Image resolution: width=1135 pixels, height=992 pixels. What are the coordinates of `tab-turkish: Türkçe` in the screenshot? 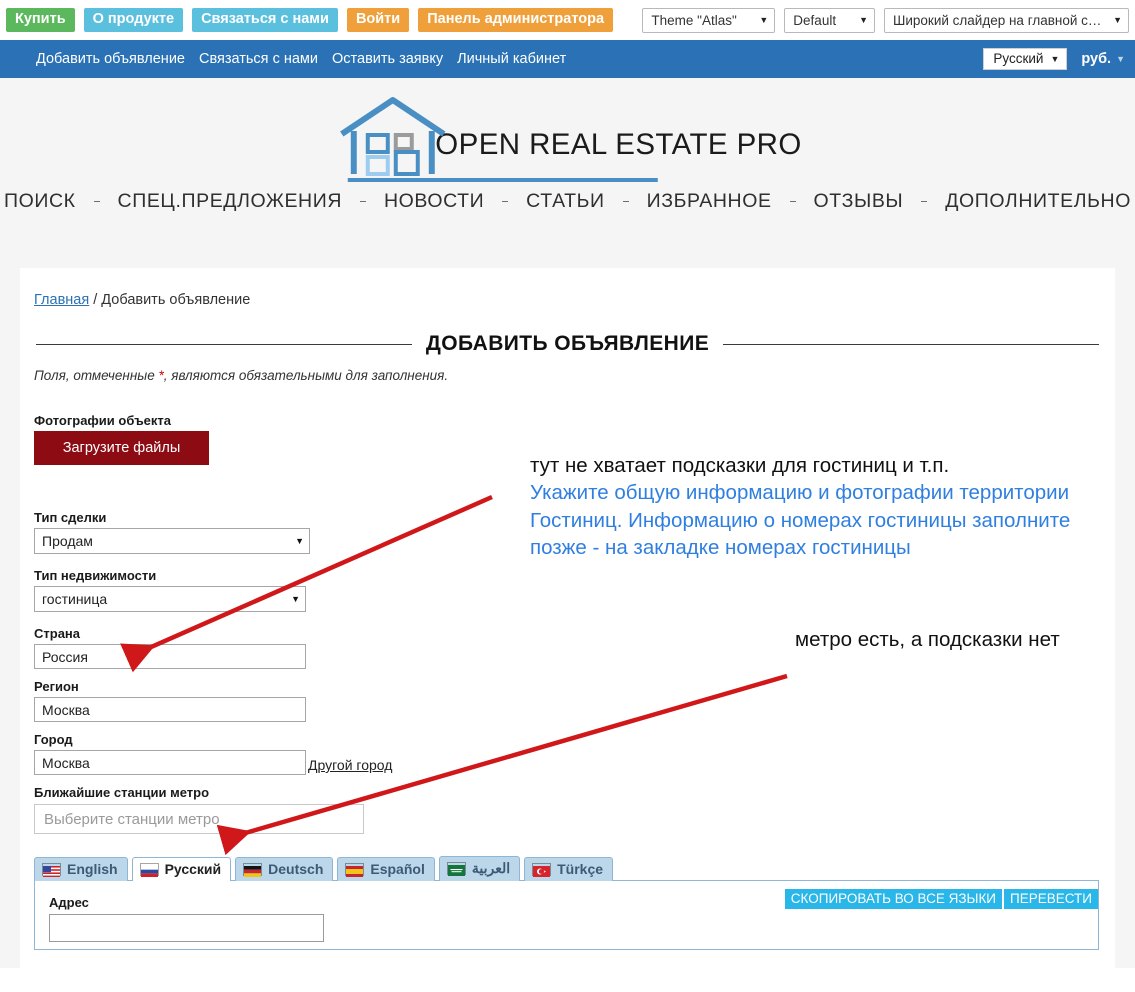 It's located at (569, 869).